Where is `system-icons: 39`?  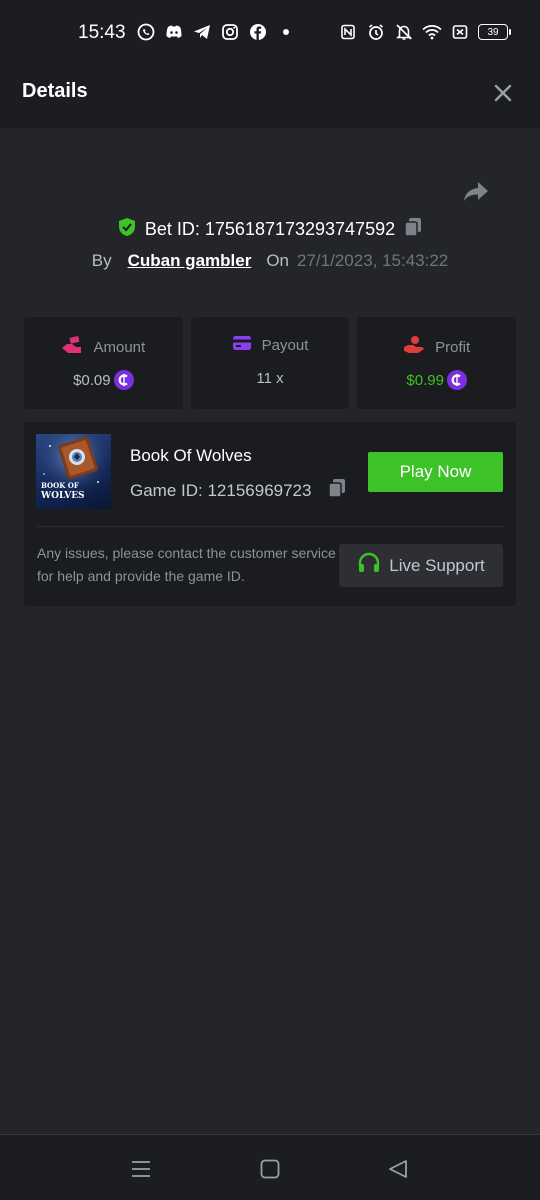 system-icons: 39 is located at coordinates (424, 32).